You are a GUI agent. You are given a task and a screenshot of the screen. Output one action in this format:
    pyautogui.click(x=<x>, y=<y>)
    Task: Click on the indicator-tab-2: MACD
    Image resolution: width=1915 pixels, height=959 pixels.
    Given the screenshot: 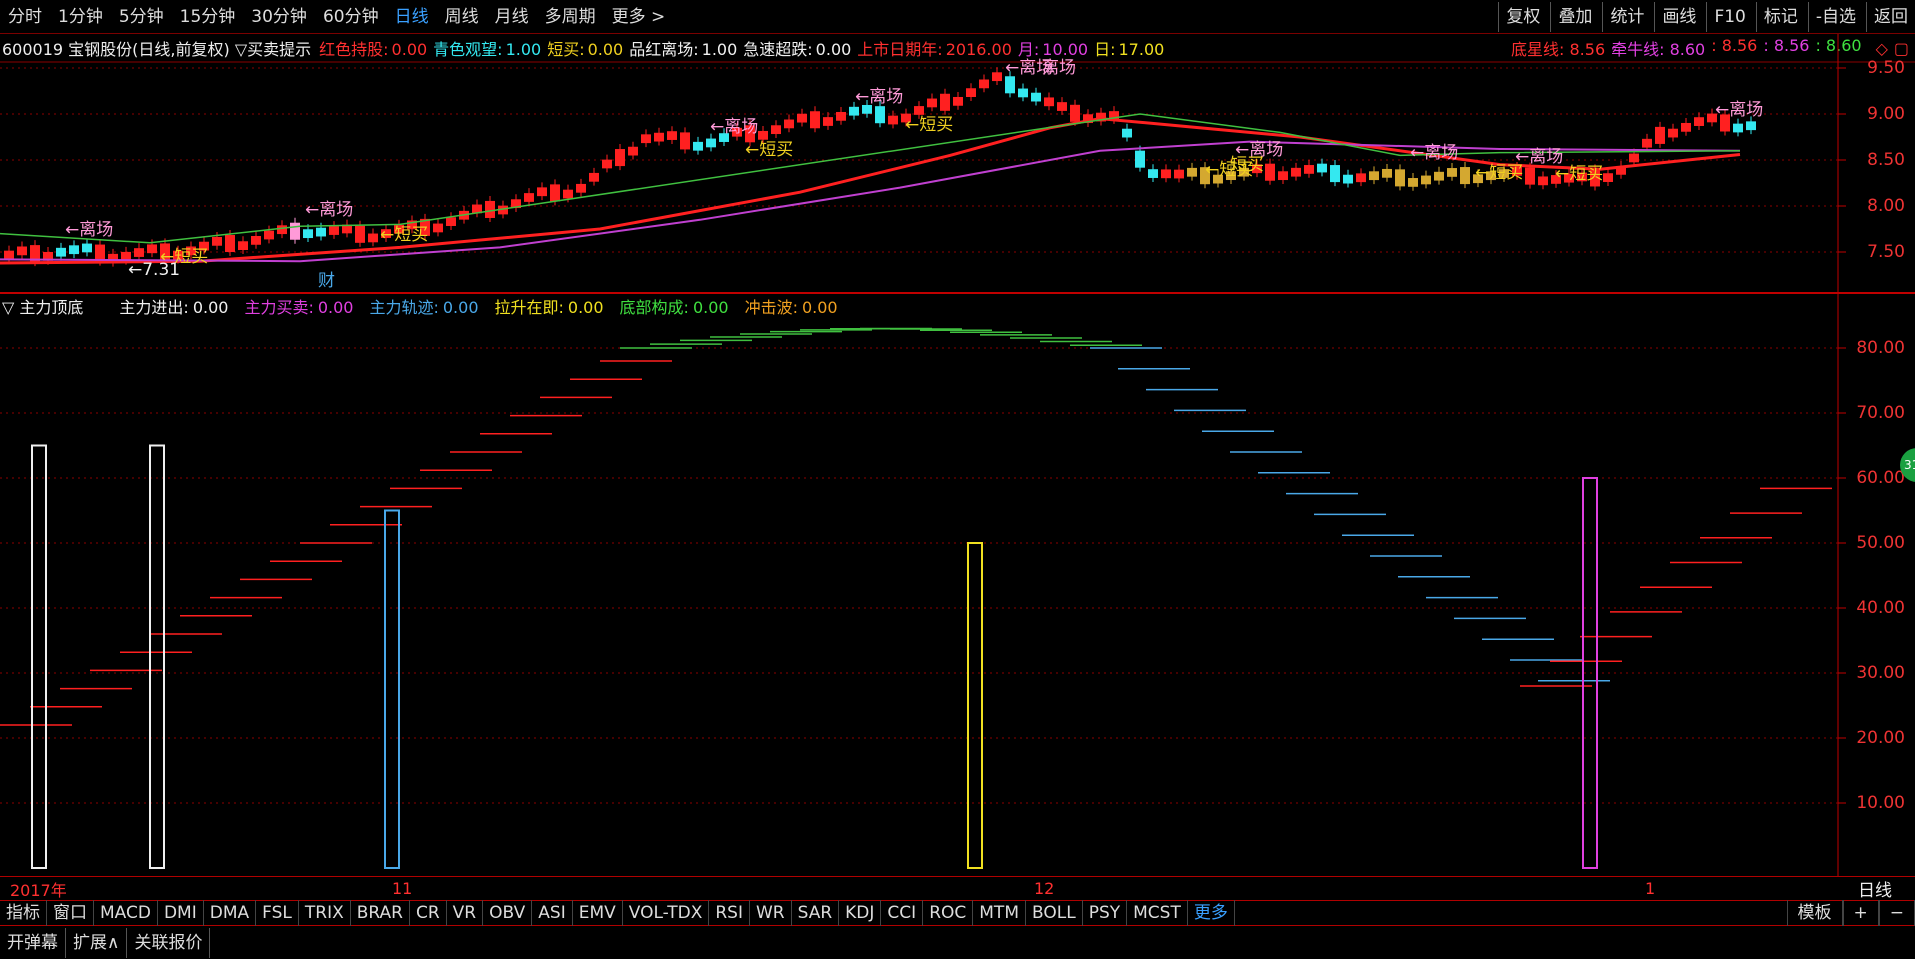 What is the action you would take?
    pyautogui.click(x=126, y=913)
    